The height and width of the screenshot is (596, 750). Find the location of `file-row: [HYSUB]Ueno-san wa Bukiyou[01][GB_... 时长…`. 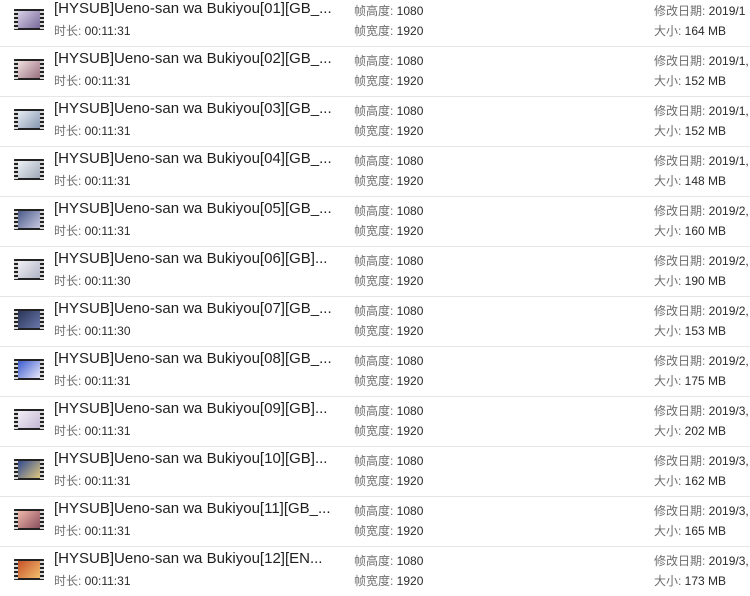

file-row: [HYSUB]Ueno-san wa Bukiyou[01][GB_... 时长… is located at coordinates (375, 23).